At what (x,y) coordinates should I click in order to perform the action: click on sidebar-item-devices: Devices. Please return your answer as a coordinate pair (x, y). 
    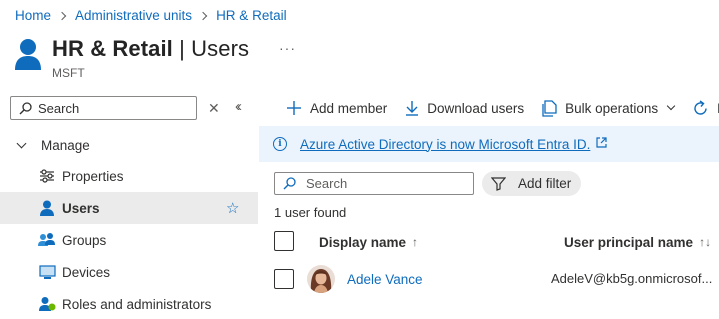
    Looking at the image, I should click on (129, 272).